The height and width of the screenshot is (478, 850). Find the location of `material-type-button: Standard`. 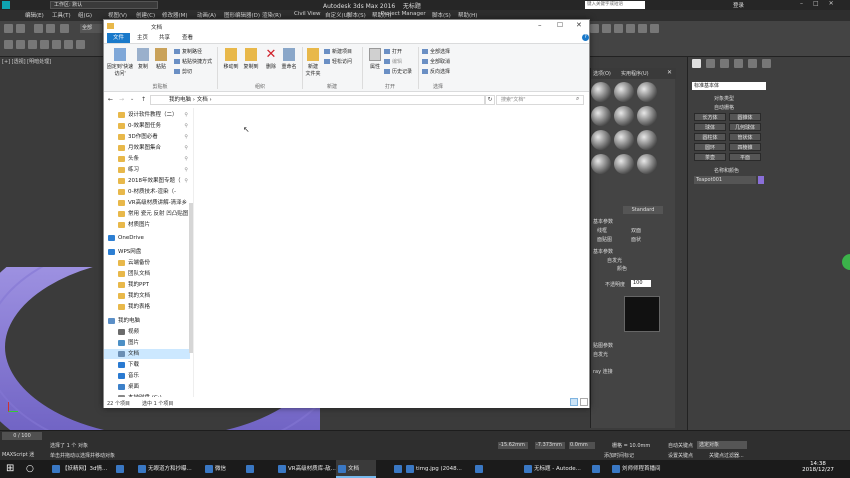

material-type-button: Standard is located at coordinates (643, 210).